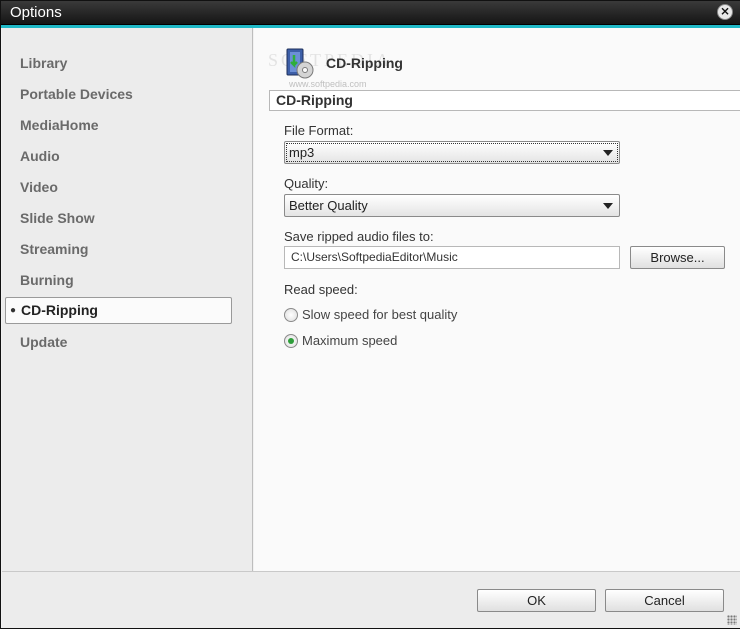  I want to click on read-speed-label: Read speed:, so click(321, 289).